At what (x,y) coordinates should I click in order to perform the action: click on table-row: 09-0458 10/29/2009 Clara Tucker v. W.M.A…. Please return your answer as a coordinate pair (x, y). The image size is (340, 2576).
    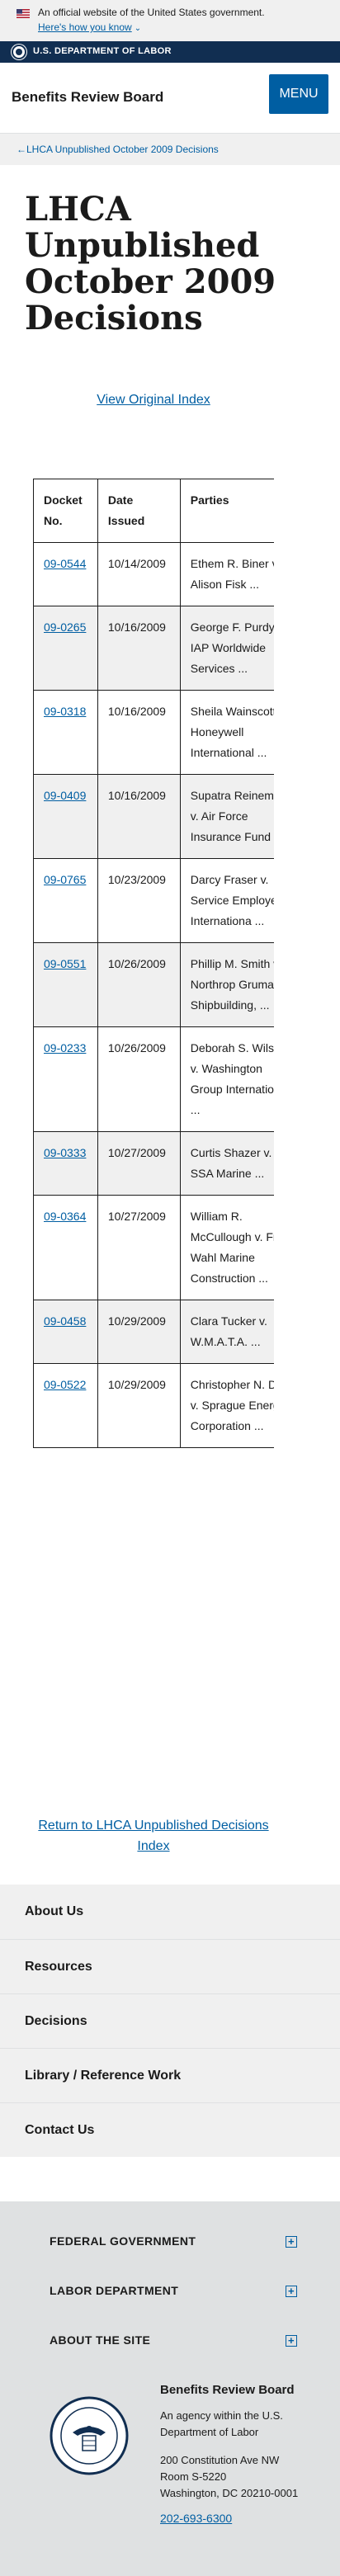
    Looking at the image, I should click on (153, 1332).